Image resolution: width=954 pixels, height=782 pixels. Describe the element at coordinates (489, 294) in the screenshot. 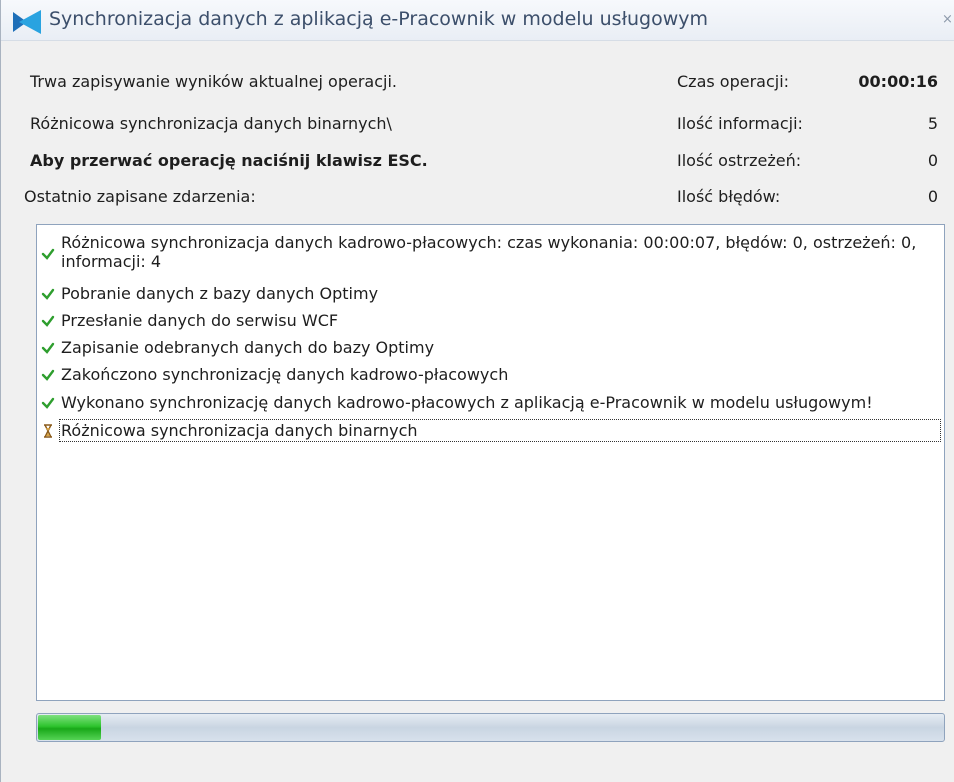

I see `log-item: Pobranie danych z bazy danych Optimy` at that location.